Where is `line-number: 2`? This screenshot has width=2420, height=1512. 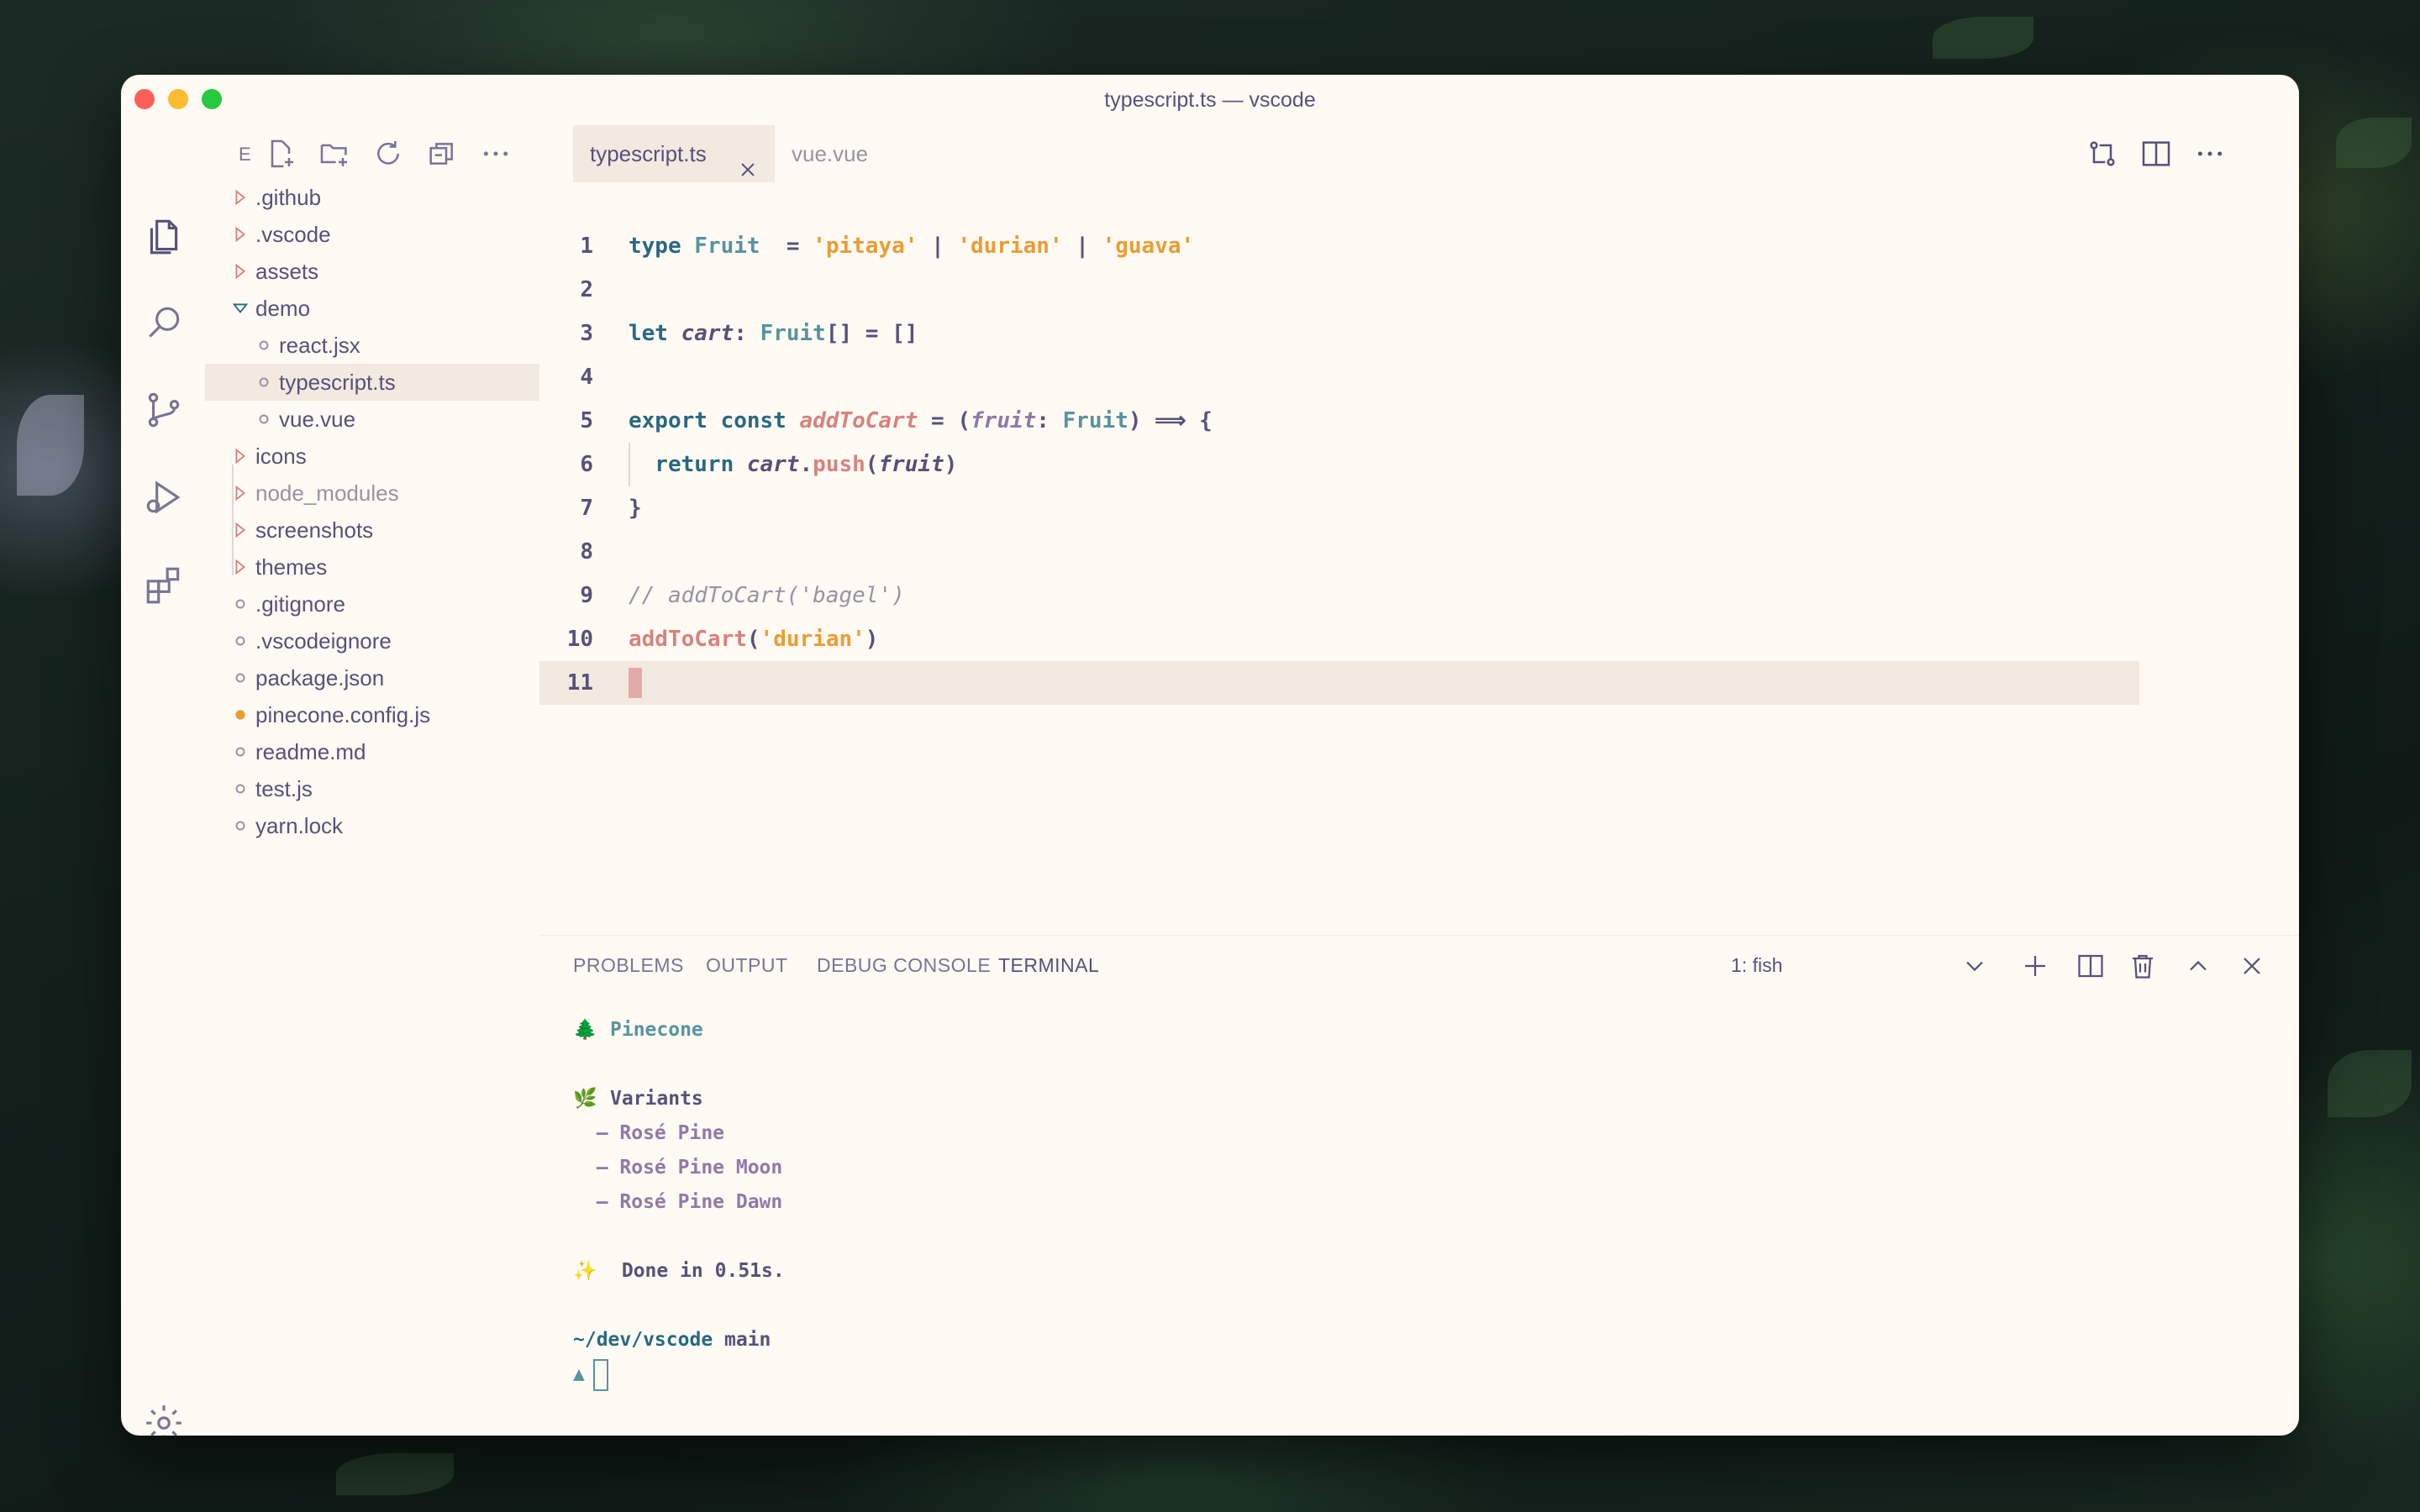 line-number: 2 is located at coordinates (586, 289).